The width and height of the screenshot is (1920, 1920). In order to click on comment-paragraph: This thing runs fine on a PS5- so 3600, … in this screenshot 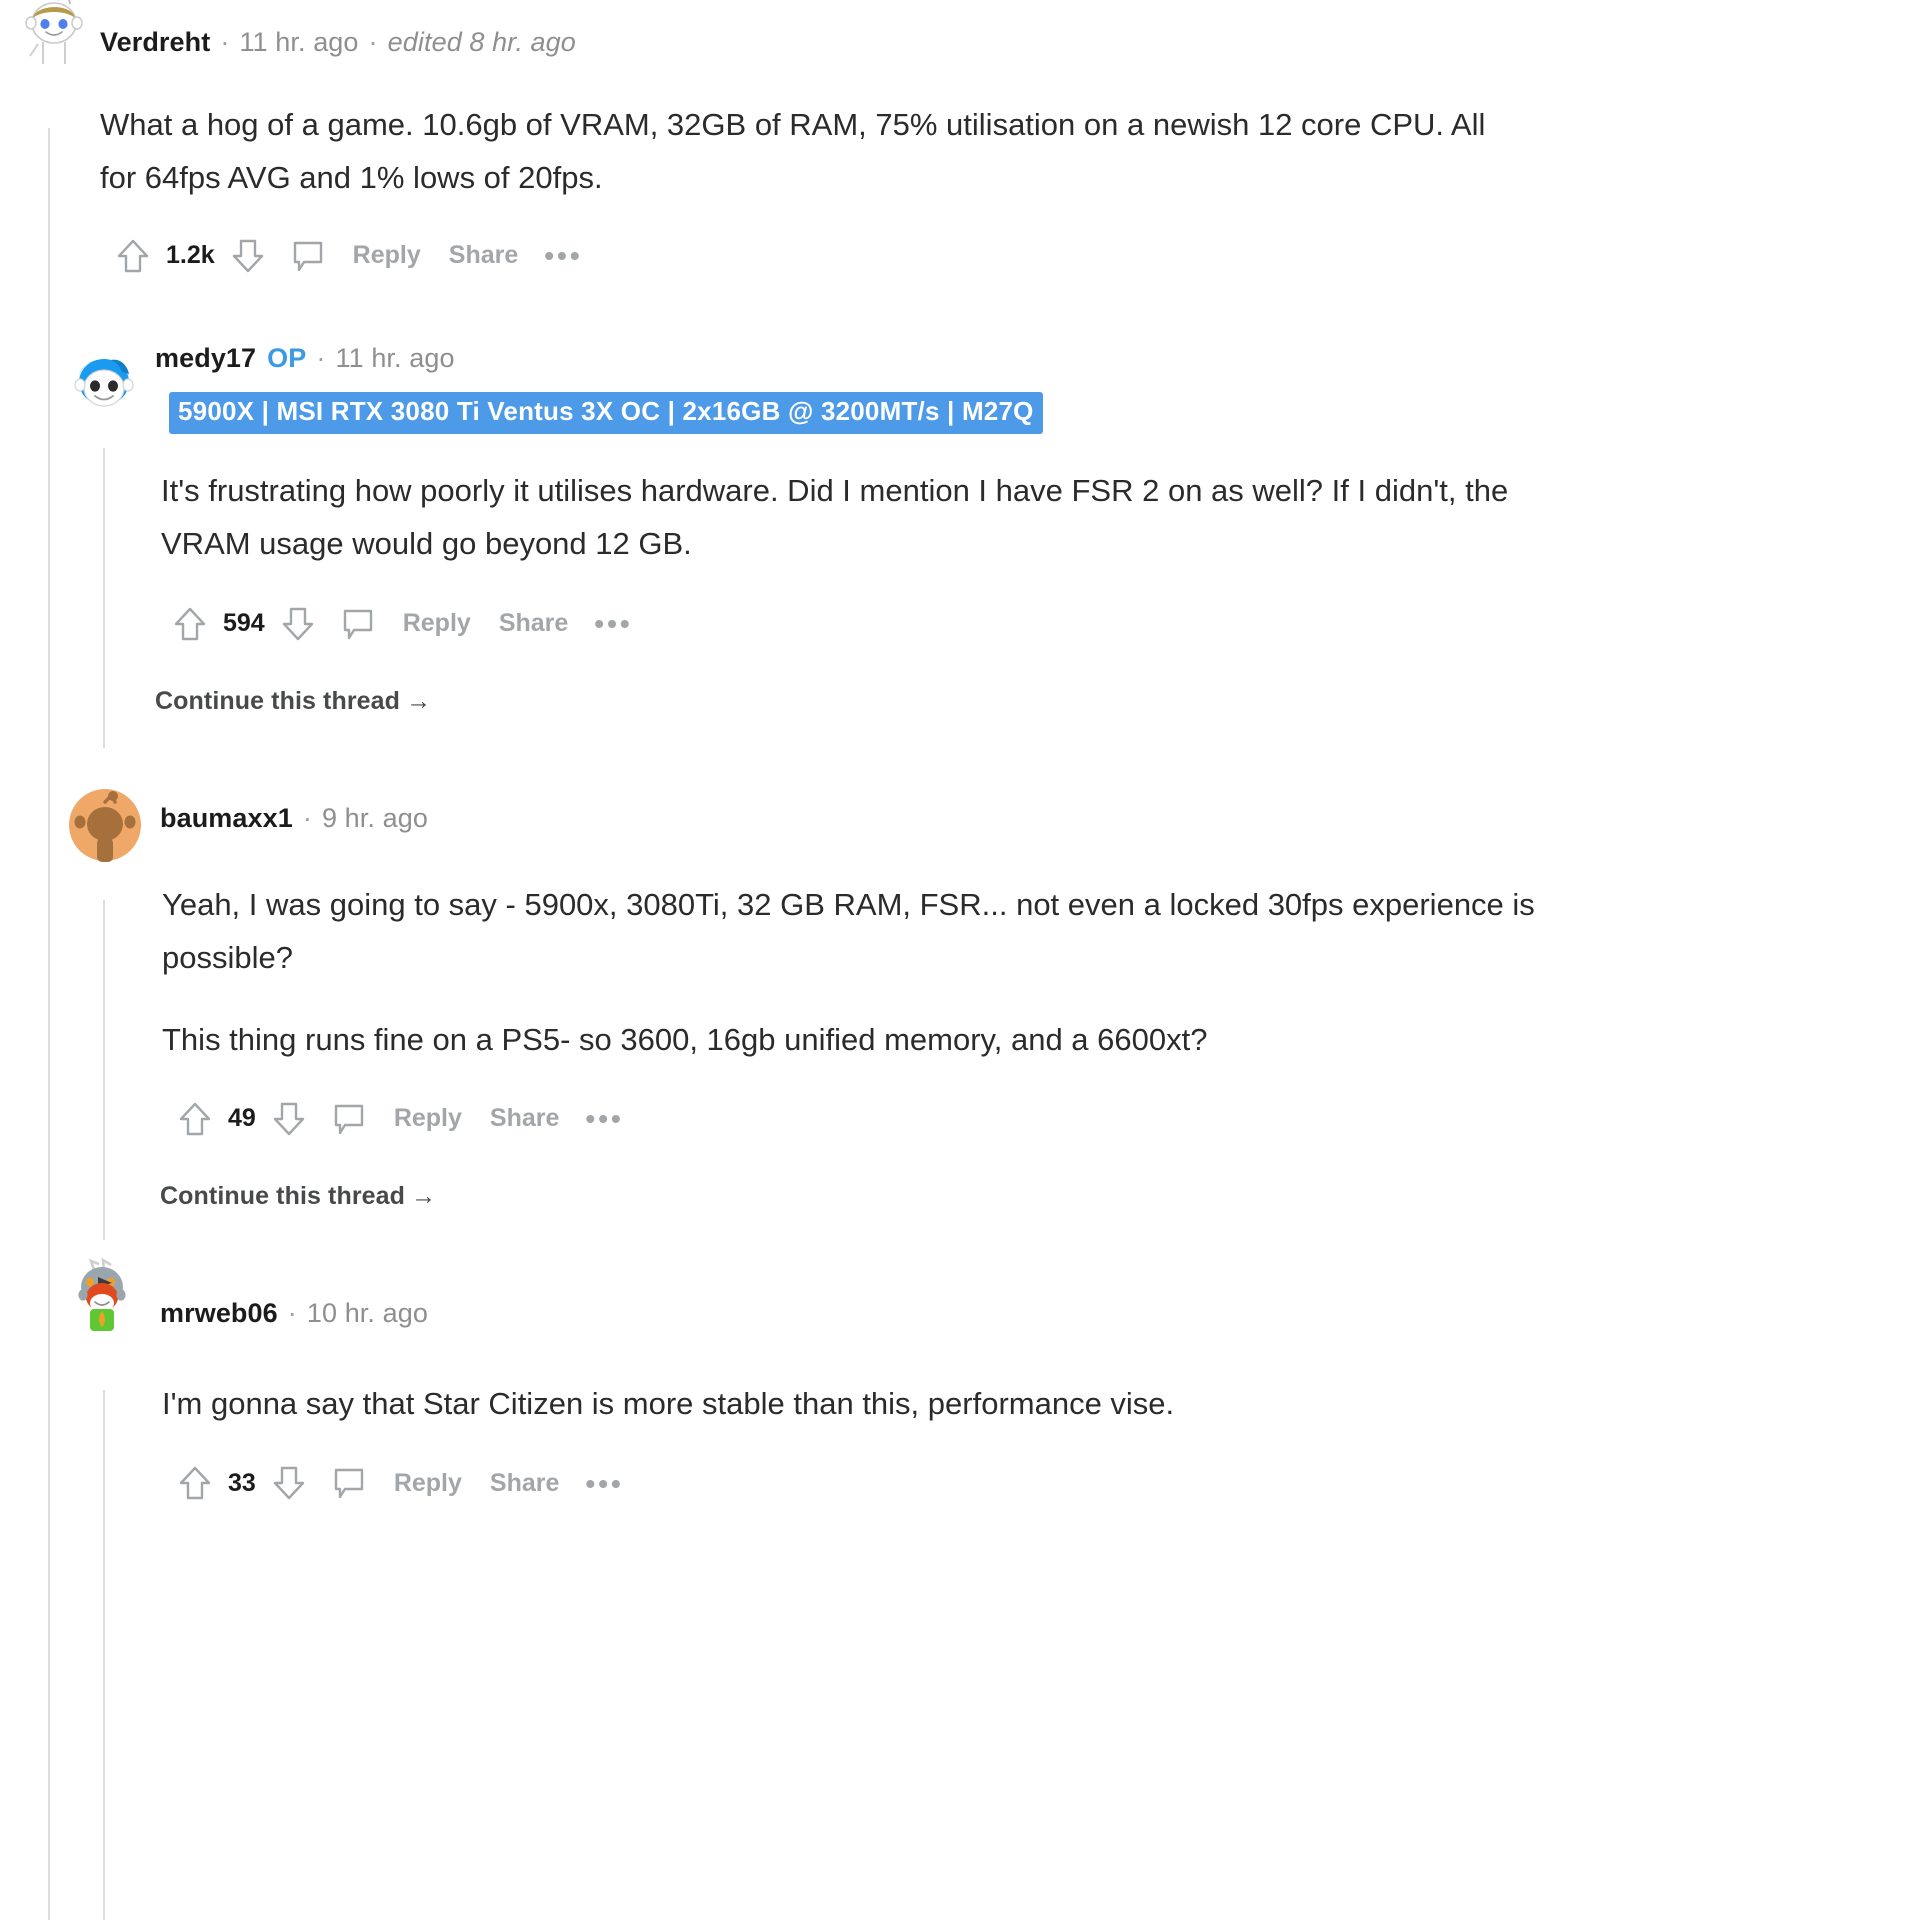, I will do `click(685, 1039)`.